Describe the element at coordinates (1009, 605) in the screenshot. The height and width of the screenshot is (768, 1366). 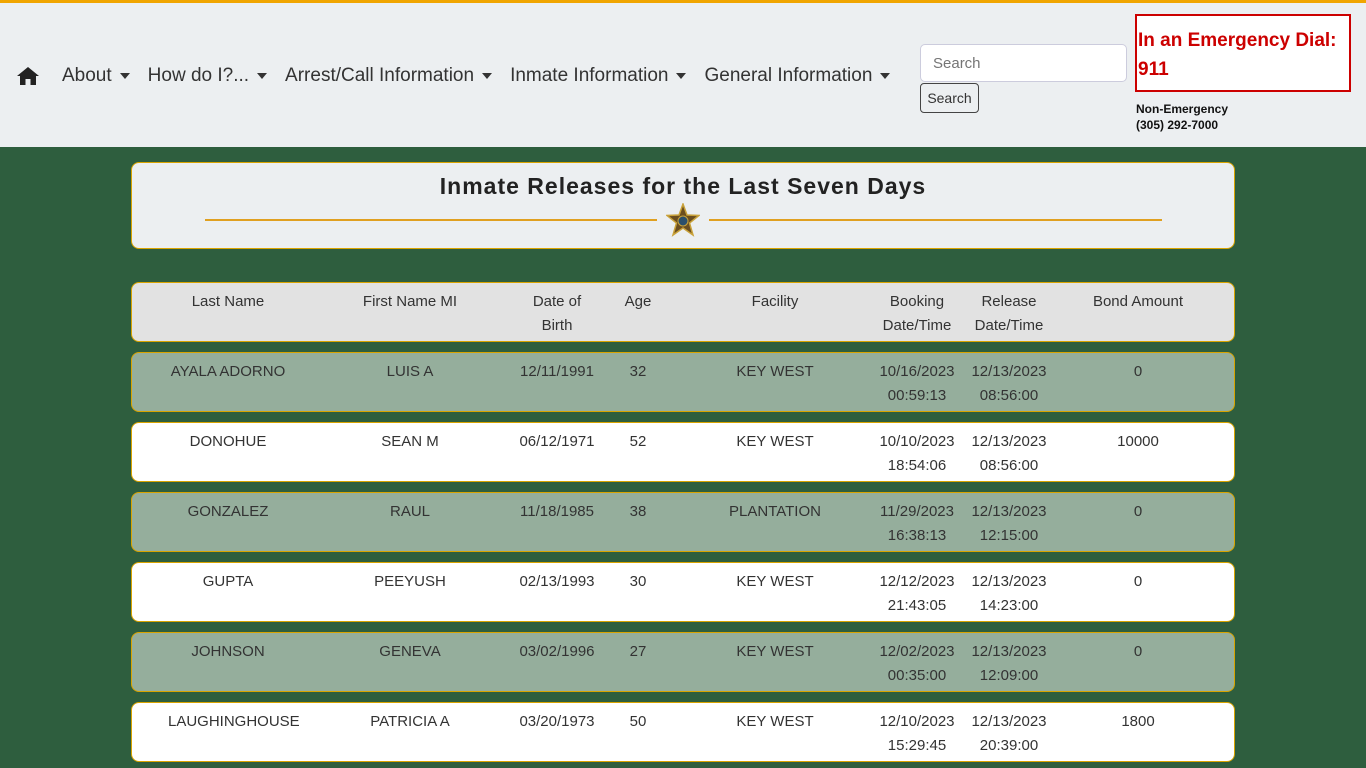
I see `cell-release-time: 14:23:00` at that location.